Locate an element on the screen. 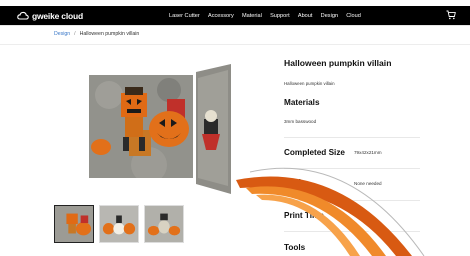 This screenshot has height=256, width=470. tools-heading: Tools is located at coordinates (295, 247).